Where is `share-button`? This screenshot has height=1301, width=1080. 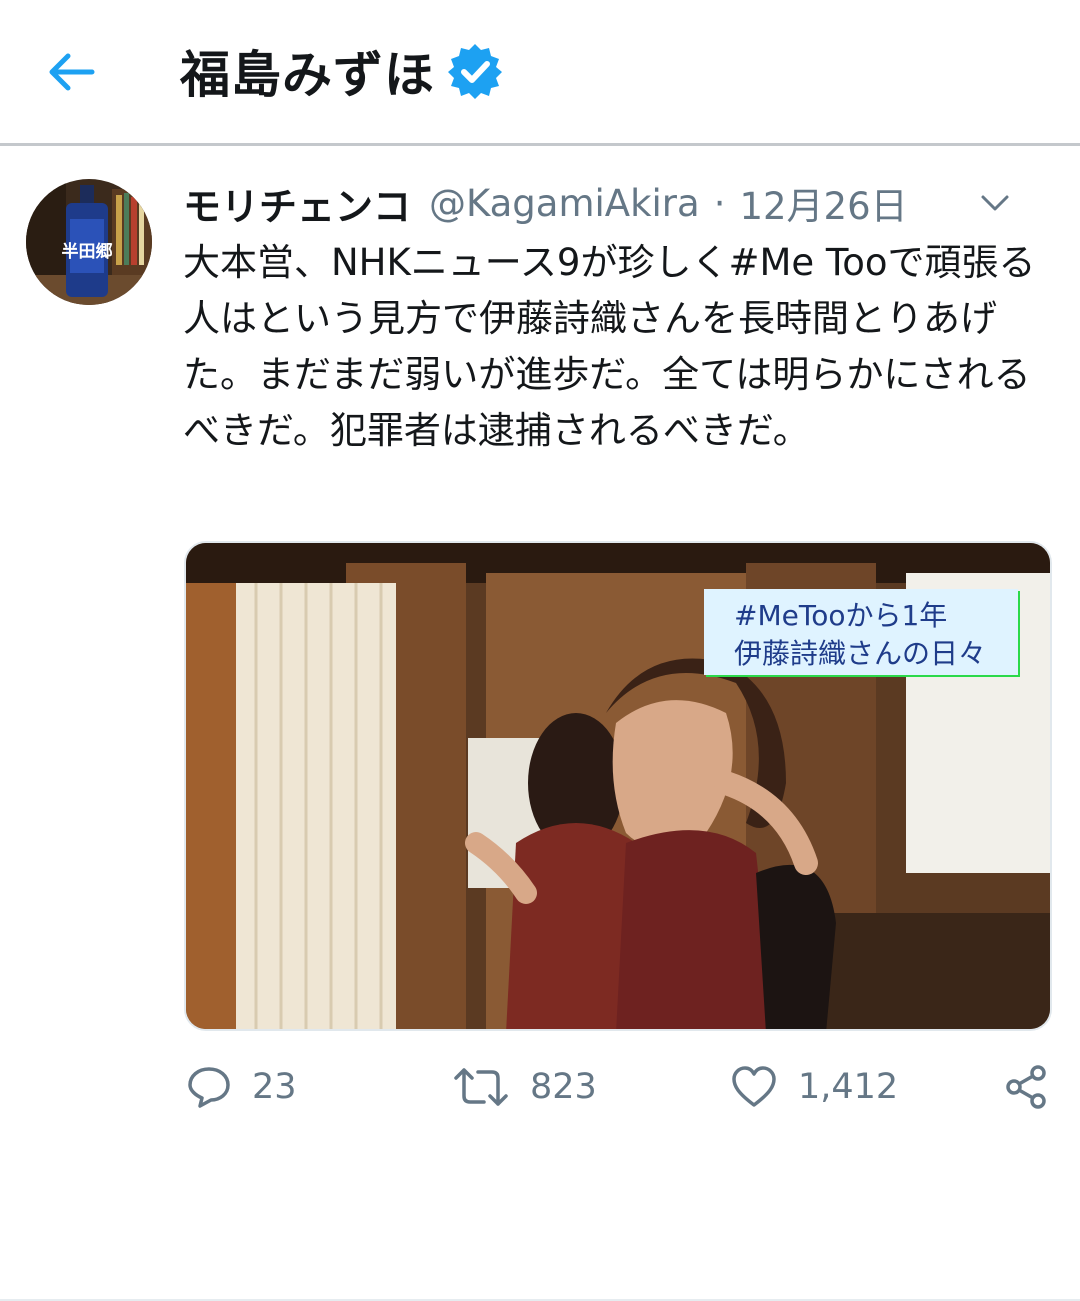 share-button is located at coordinates (1026, 1087).